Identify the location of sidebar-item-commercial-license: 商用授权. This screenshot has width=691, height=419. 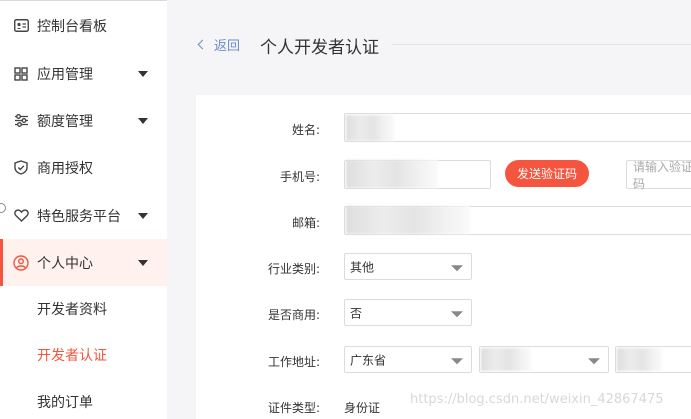
(83, 167).